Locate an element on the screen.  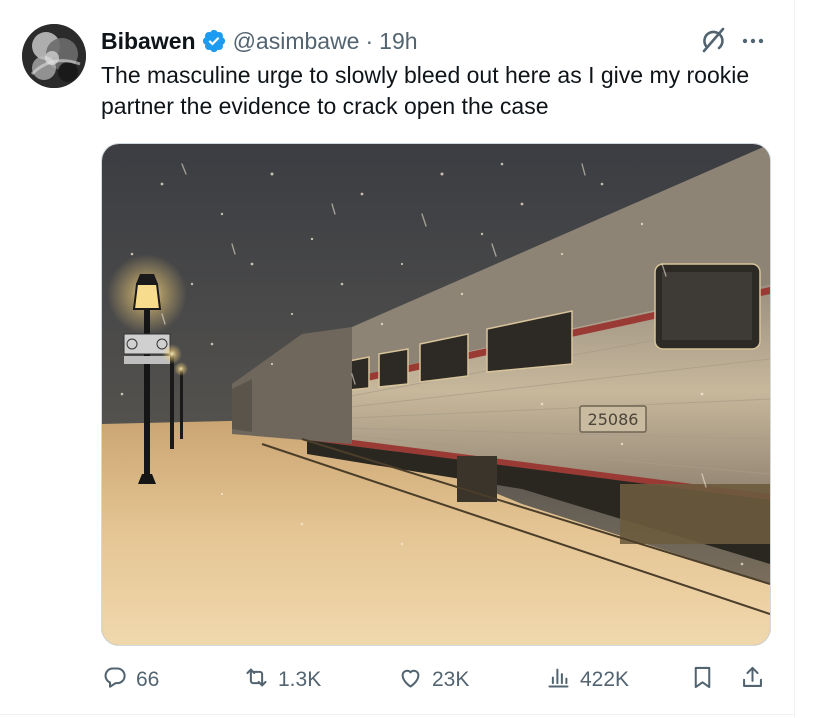
bookmark-button is located at coordinates (702, 680).